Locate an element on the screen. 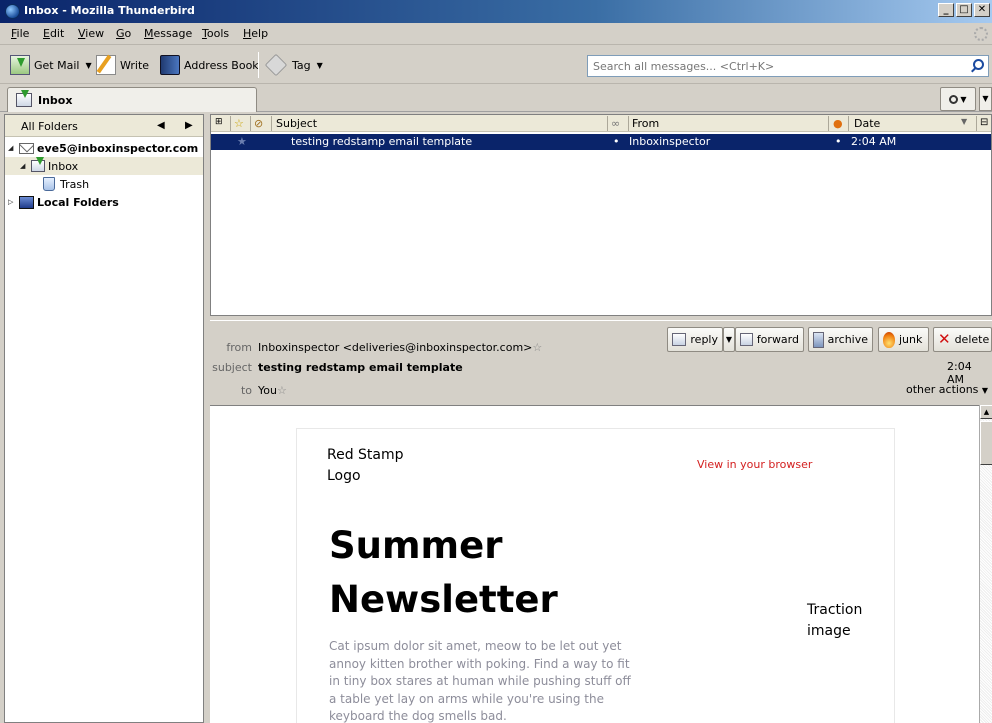 This screenshot has width=992, height=723. scroll-thumb is located at coordinates (986, 443).